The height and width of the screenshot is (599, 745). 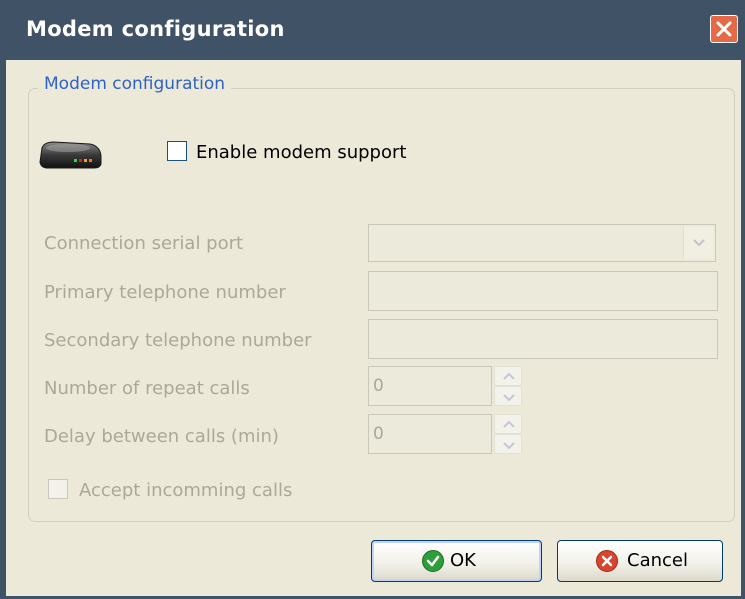 What do you see at coordinates (657, 560) in the screenshot?
I see `cancel-button-label: Cancel` at bounding box center [657, 560].